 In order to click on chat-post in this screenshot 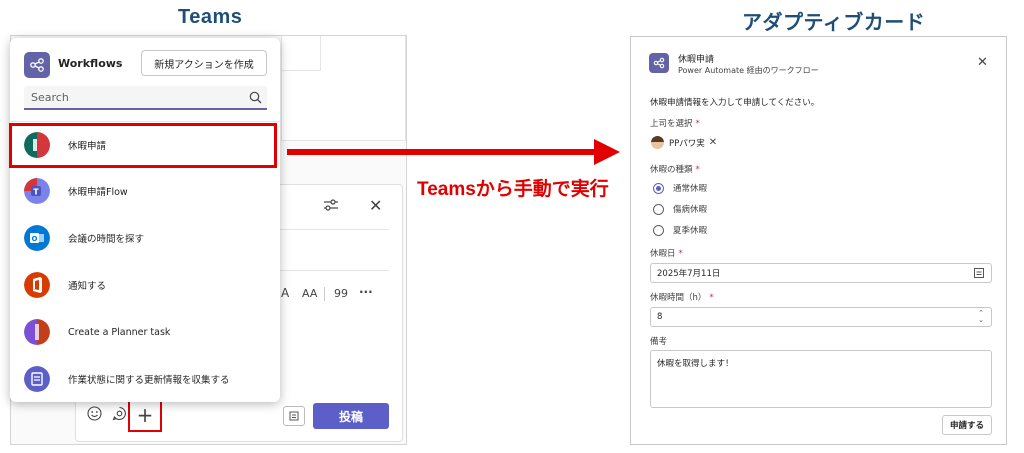, I will do `click(301, 53)`.